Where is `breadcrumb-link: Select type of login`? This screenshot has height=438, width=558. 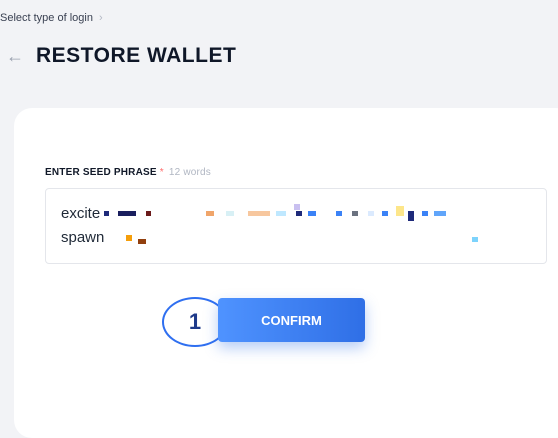 breadcrumb-link: Select type of login is located at coordinates (46, 18).